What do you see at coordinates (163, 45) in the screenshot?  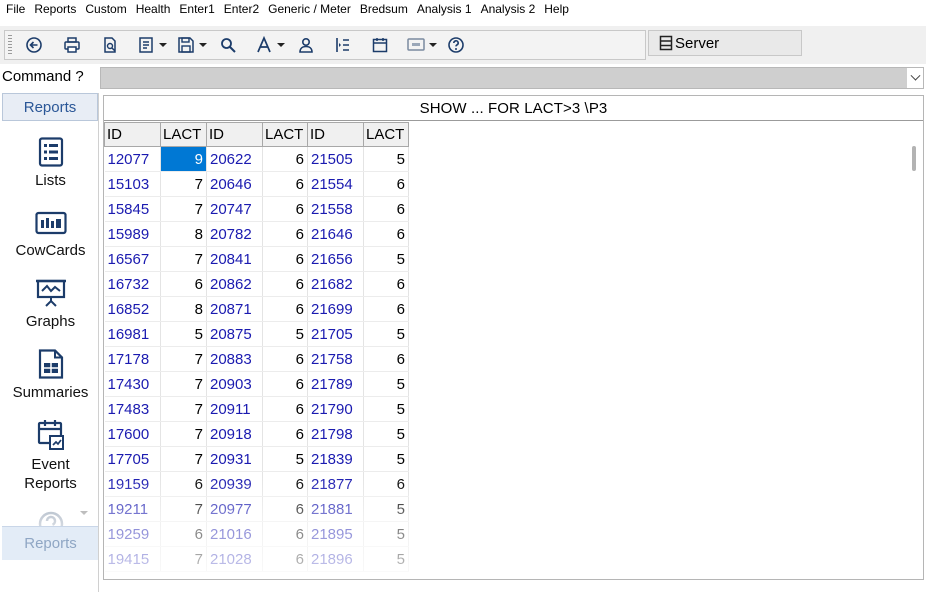 I see `page-setup-dropdown-icon` at bounding box center [163, 45].